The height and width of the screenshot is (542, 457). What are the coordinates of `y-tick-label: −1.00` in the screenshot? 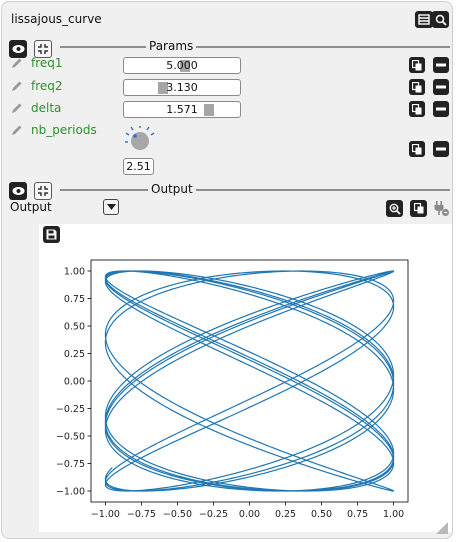 It's located at (70, 491).